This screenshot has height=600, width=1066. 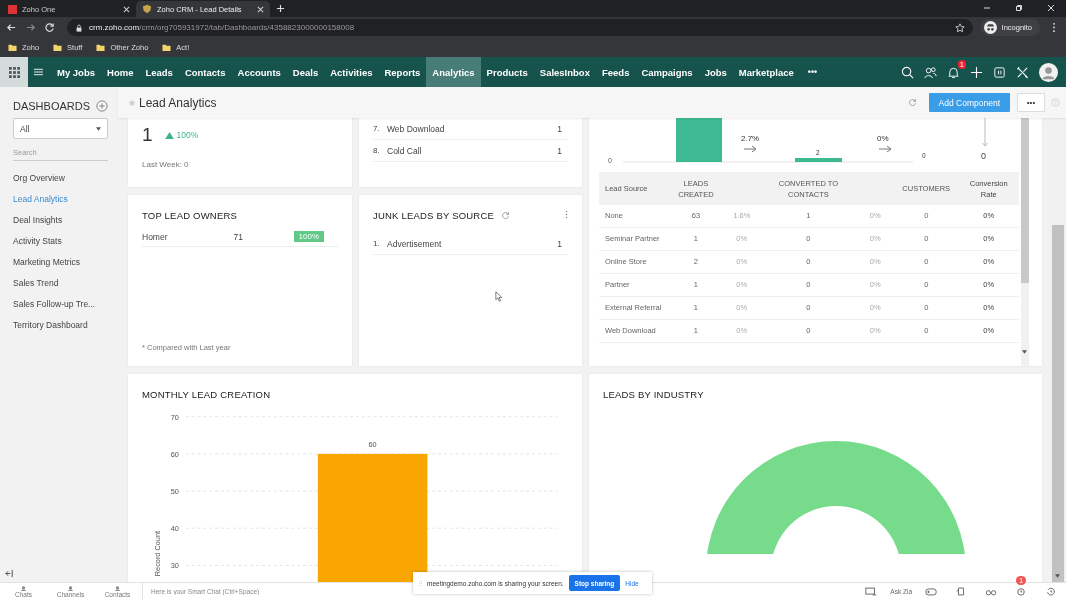 I want to click on dashboard-link: Org Overview, so click(x=60, y=177).